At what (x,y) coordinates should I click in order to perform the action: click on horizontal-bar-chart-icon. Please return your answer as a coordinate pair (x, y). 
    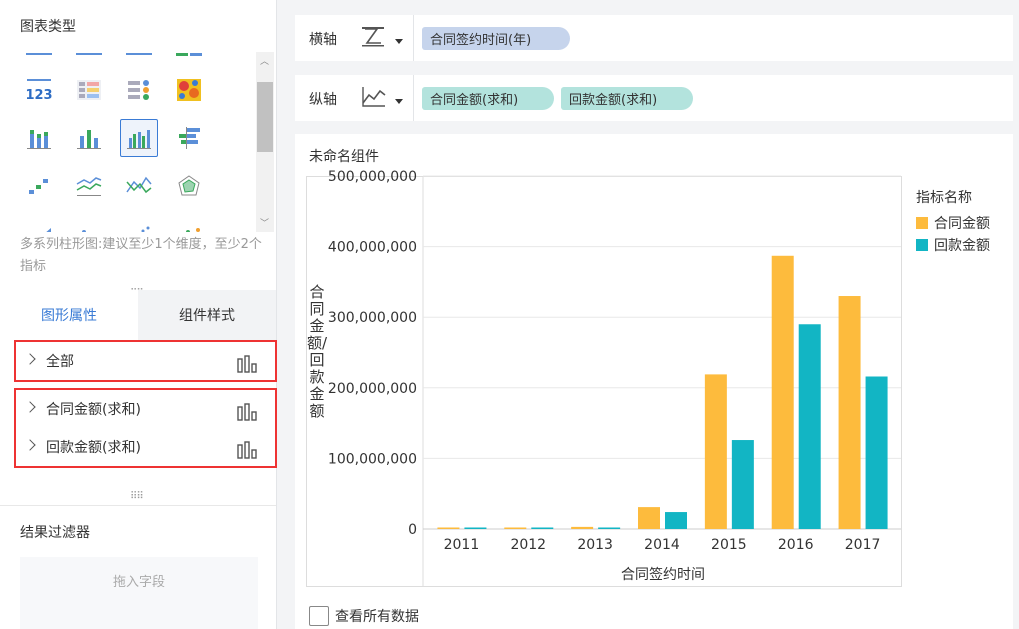
    Looking at the image, I should click on (189, 138).